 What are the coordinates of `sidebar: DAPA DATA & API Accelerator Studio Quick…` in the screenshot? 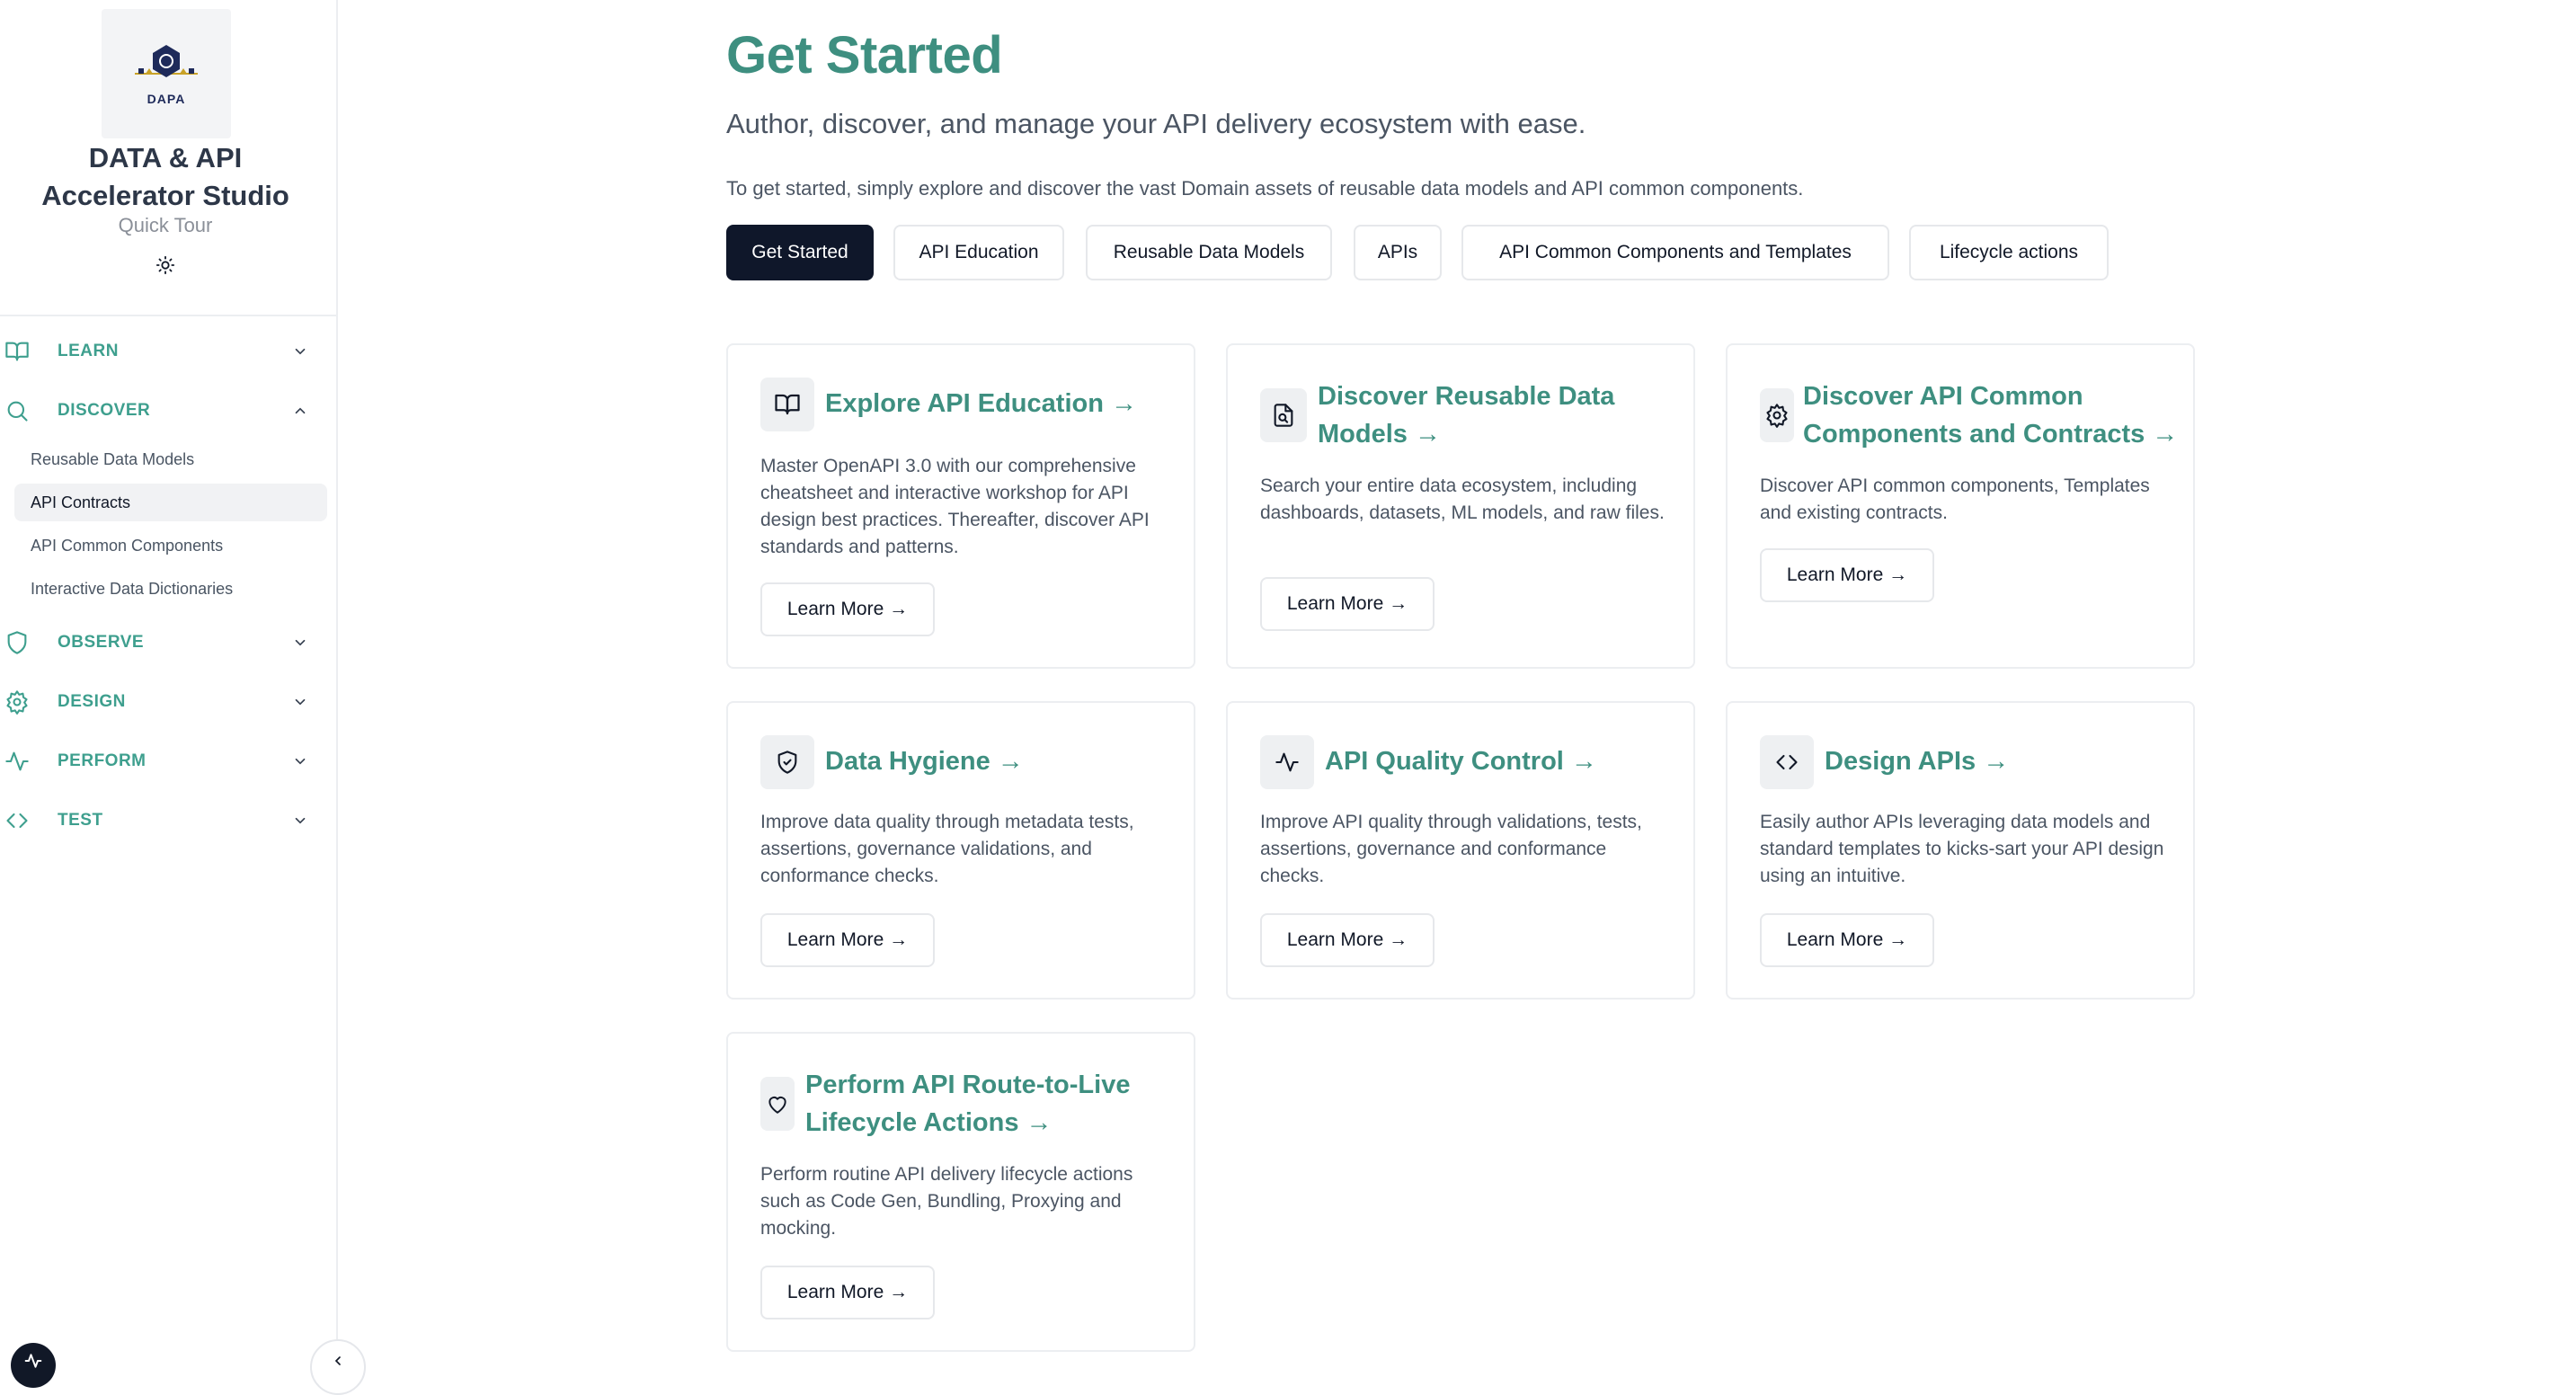 It's located at (169, 681).